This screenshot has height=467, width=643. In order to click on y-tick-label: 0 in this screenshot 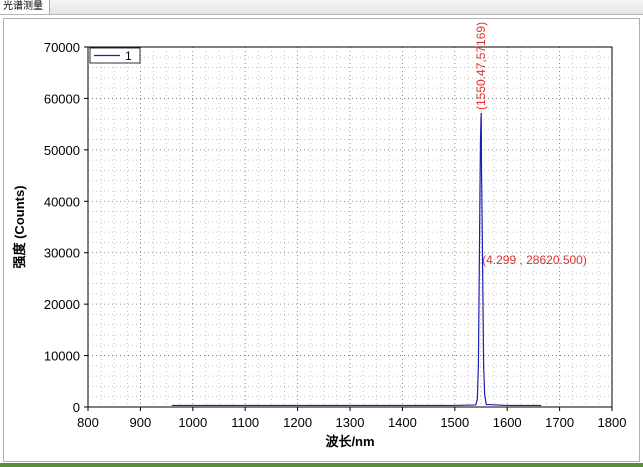, I will do `click(76, 407)`.